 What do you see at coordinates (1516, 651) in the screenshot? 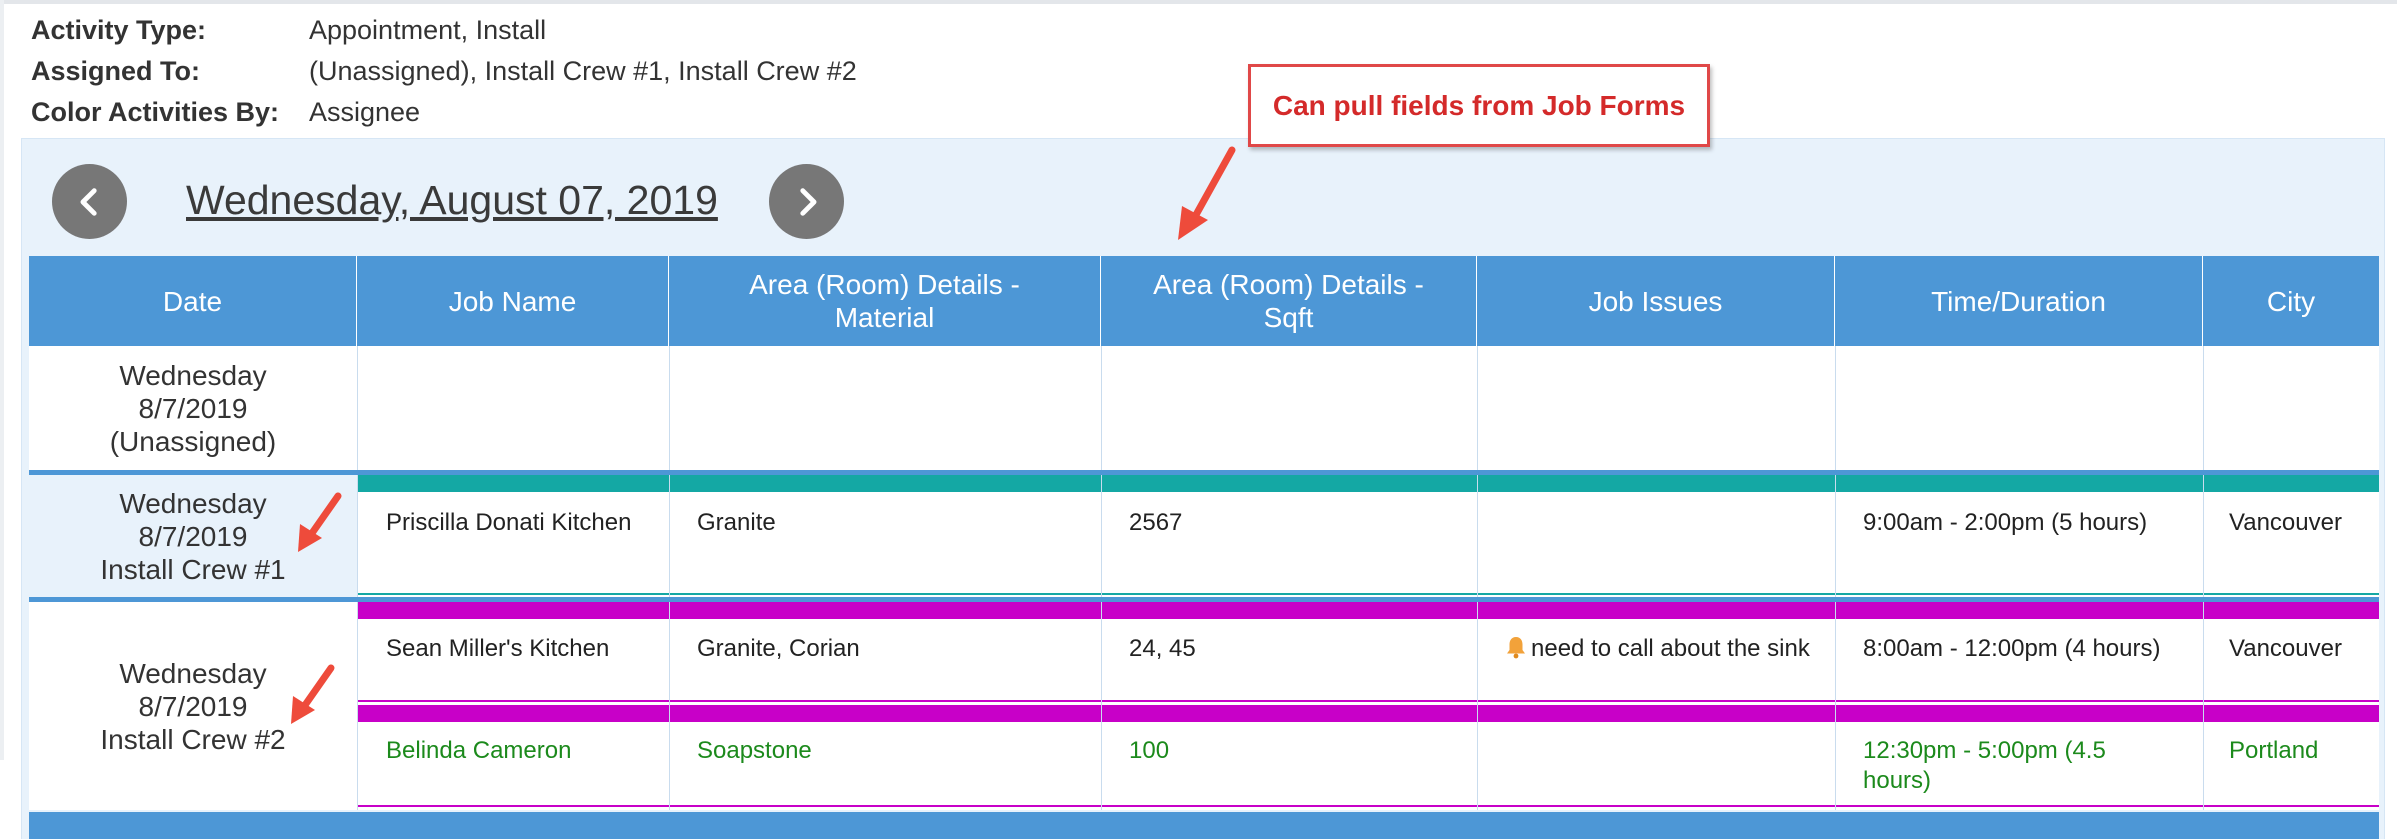
I see `bell-icon` at bounding box center [1516, 651].